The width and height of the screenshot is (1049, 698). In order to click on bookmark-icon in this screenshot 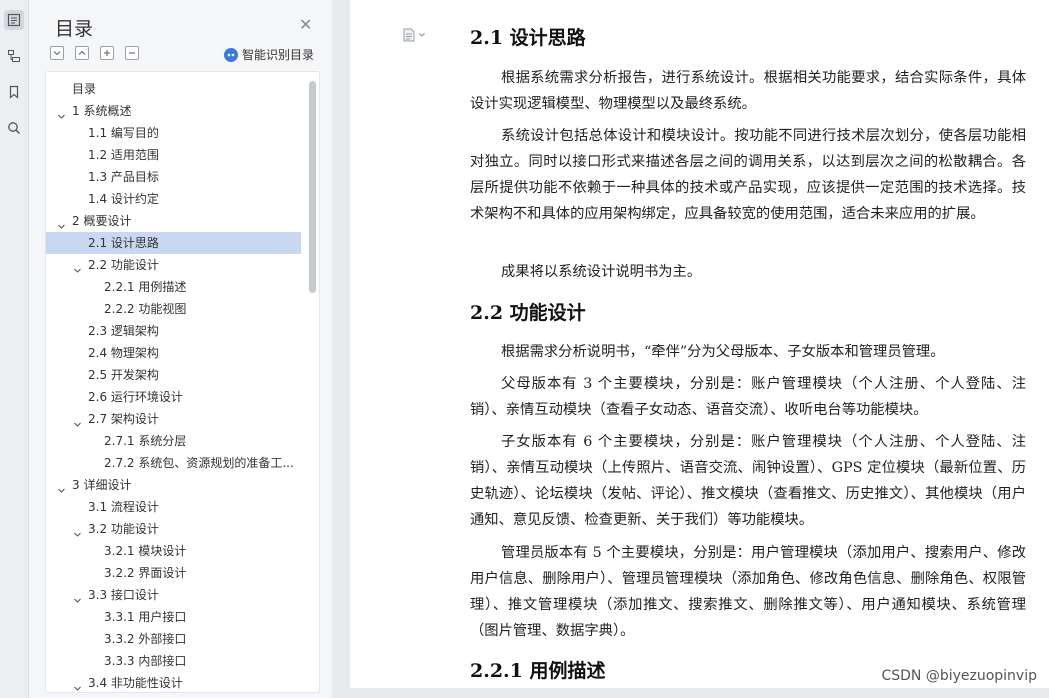, I will do `click(14, 92)`.